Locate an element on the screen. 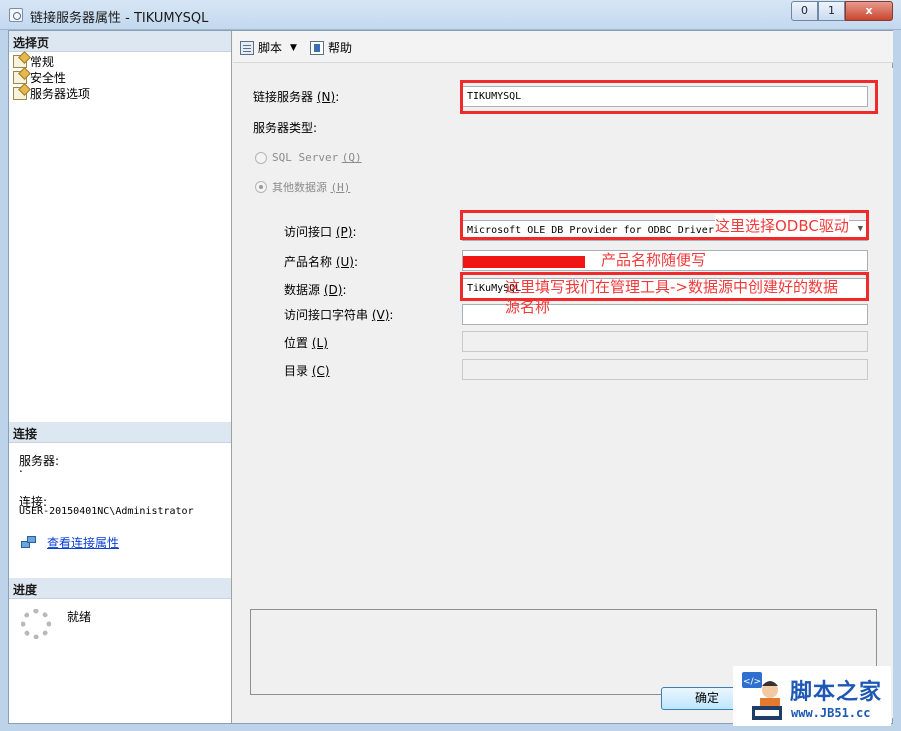 This screenshot has height=731, width=901. radio-checked-icon is located at coordinates (261, 187).